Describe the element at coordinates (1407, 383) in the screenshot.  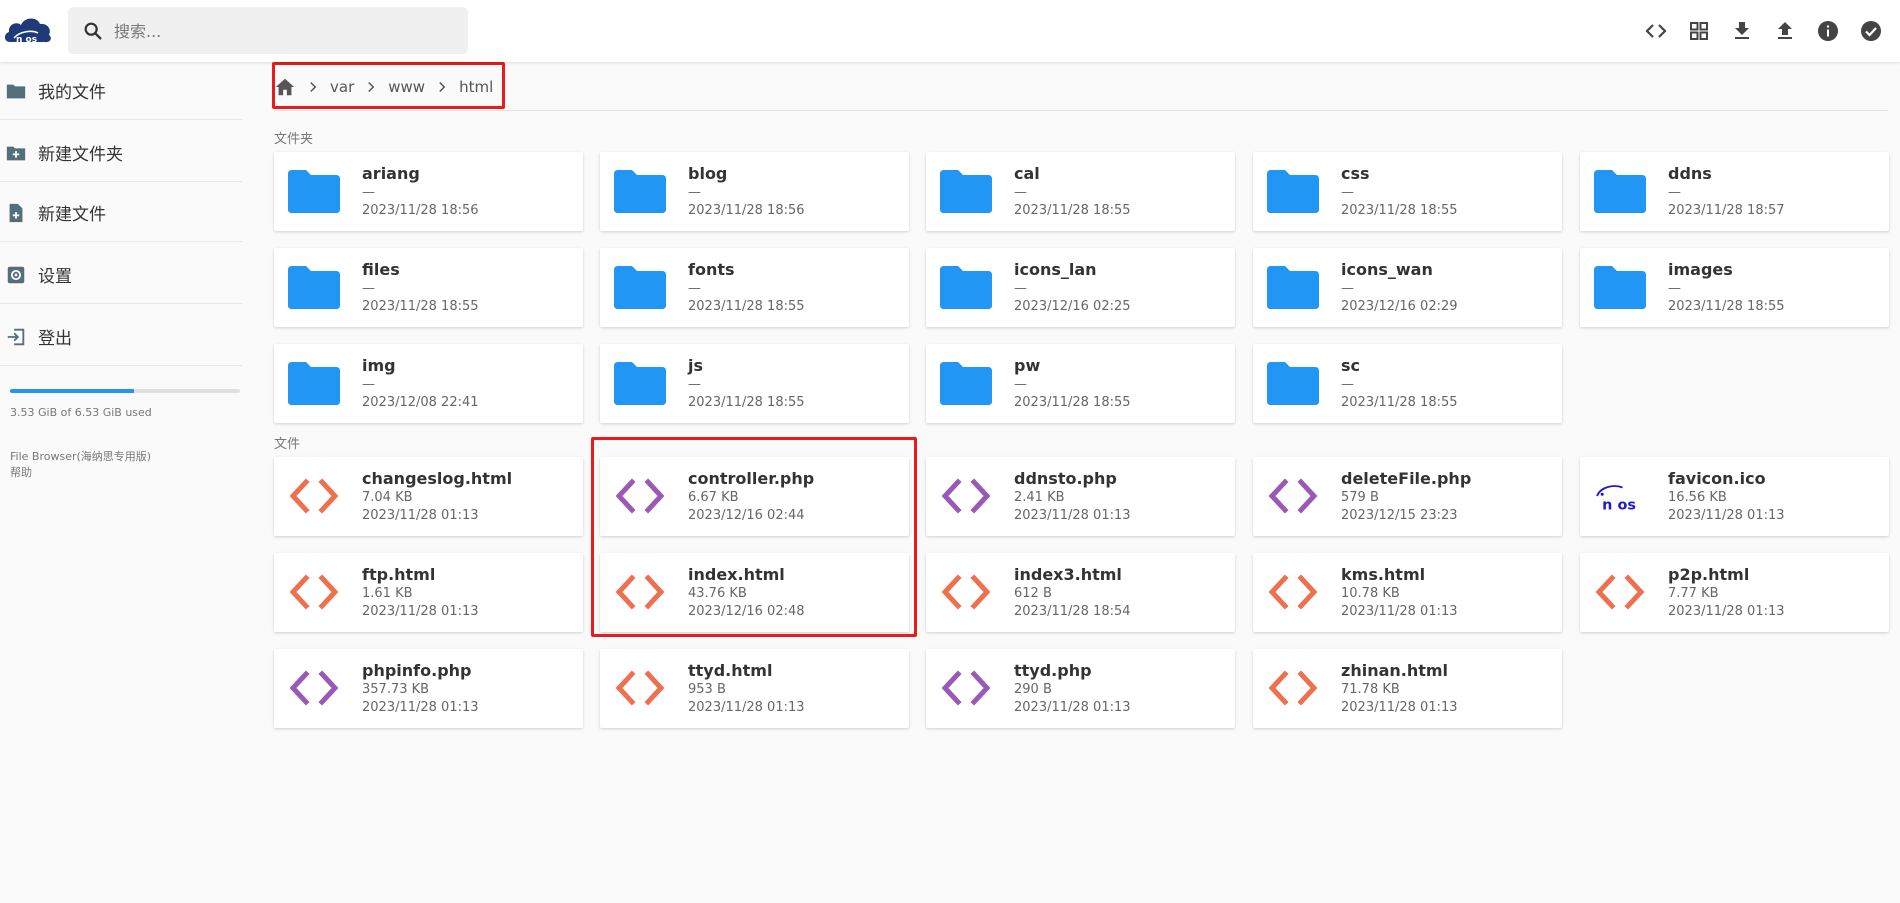
I see `folder-card: sc — 2023/11/28 18:55` at that location.